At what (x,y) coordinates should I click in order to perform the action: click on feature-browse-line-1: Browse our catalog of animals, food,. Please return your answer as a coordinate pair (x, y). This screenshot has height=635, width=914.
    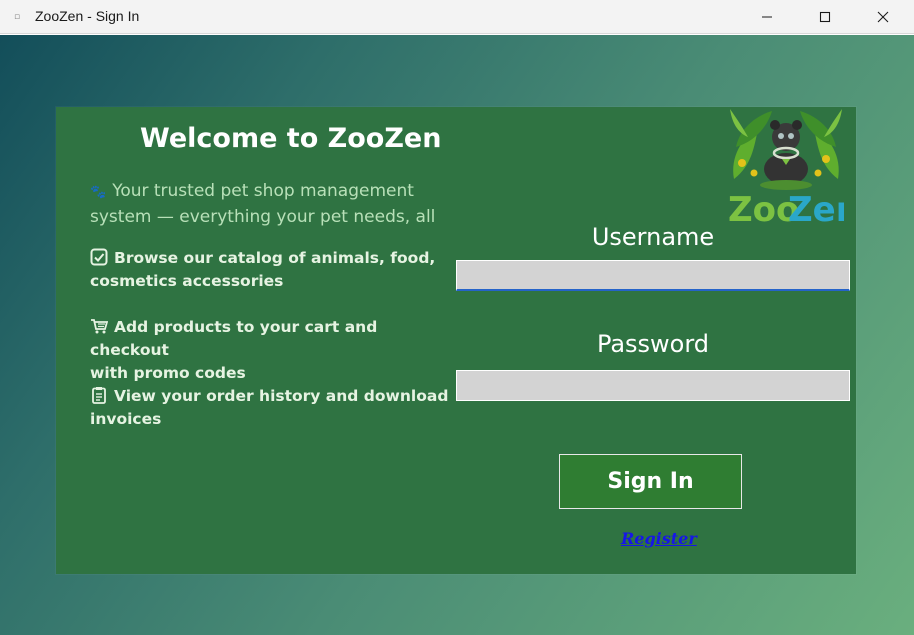
    Looking at the image, I should click on (275, 258).